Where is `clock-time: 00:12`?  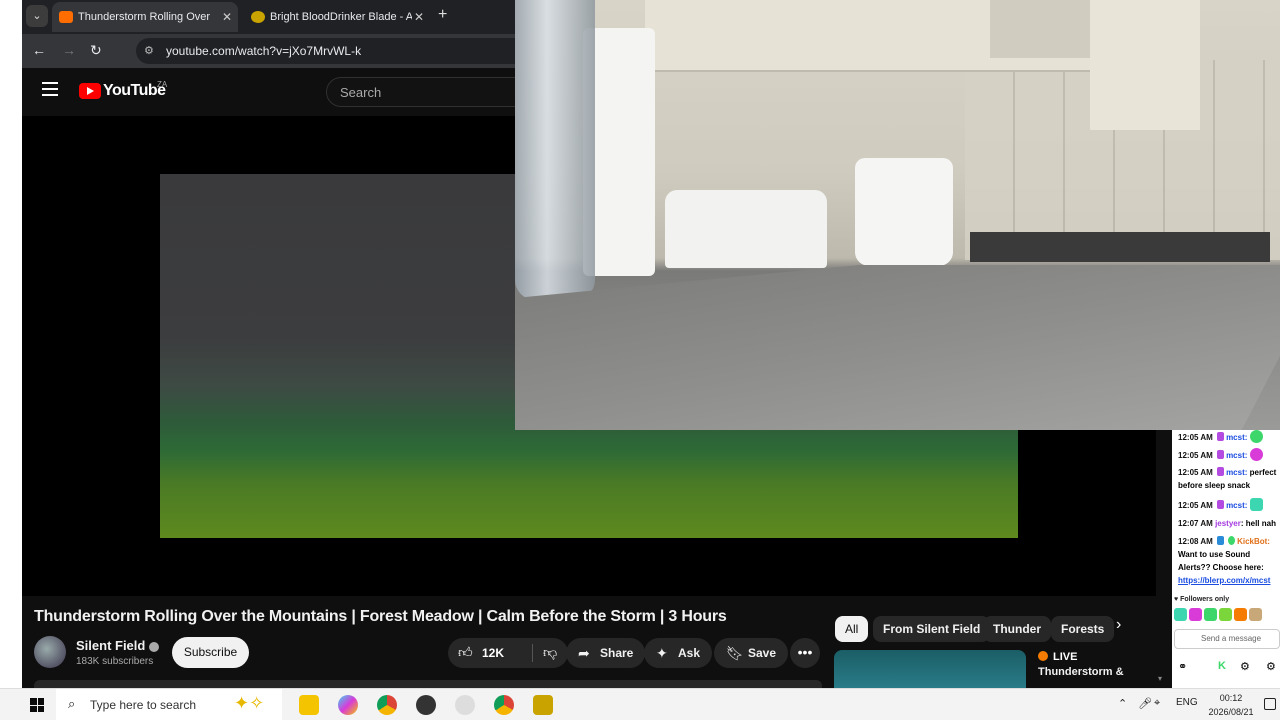
clock-time: 00:12 is located at coordinates (1231, 698).